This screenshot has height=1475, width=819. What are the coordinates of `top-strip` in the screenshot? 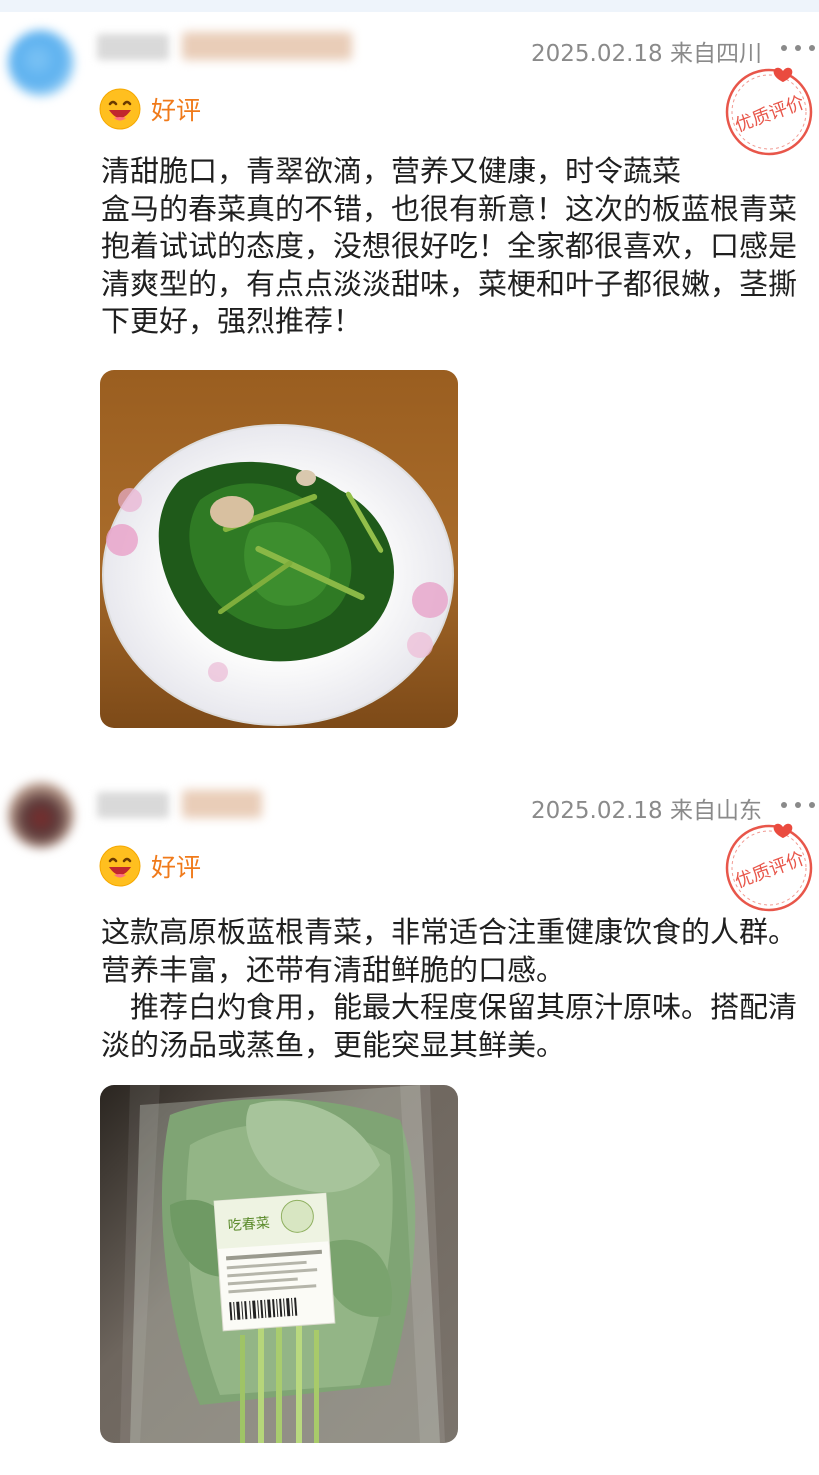 It's located at (409, 6).